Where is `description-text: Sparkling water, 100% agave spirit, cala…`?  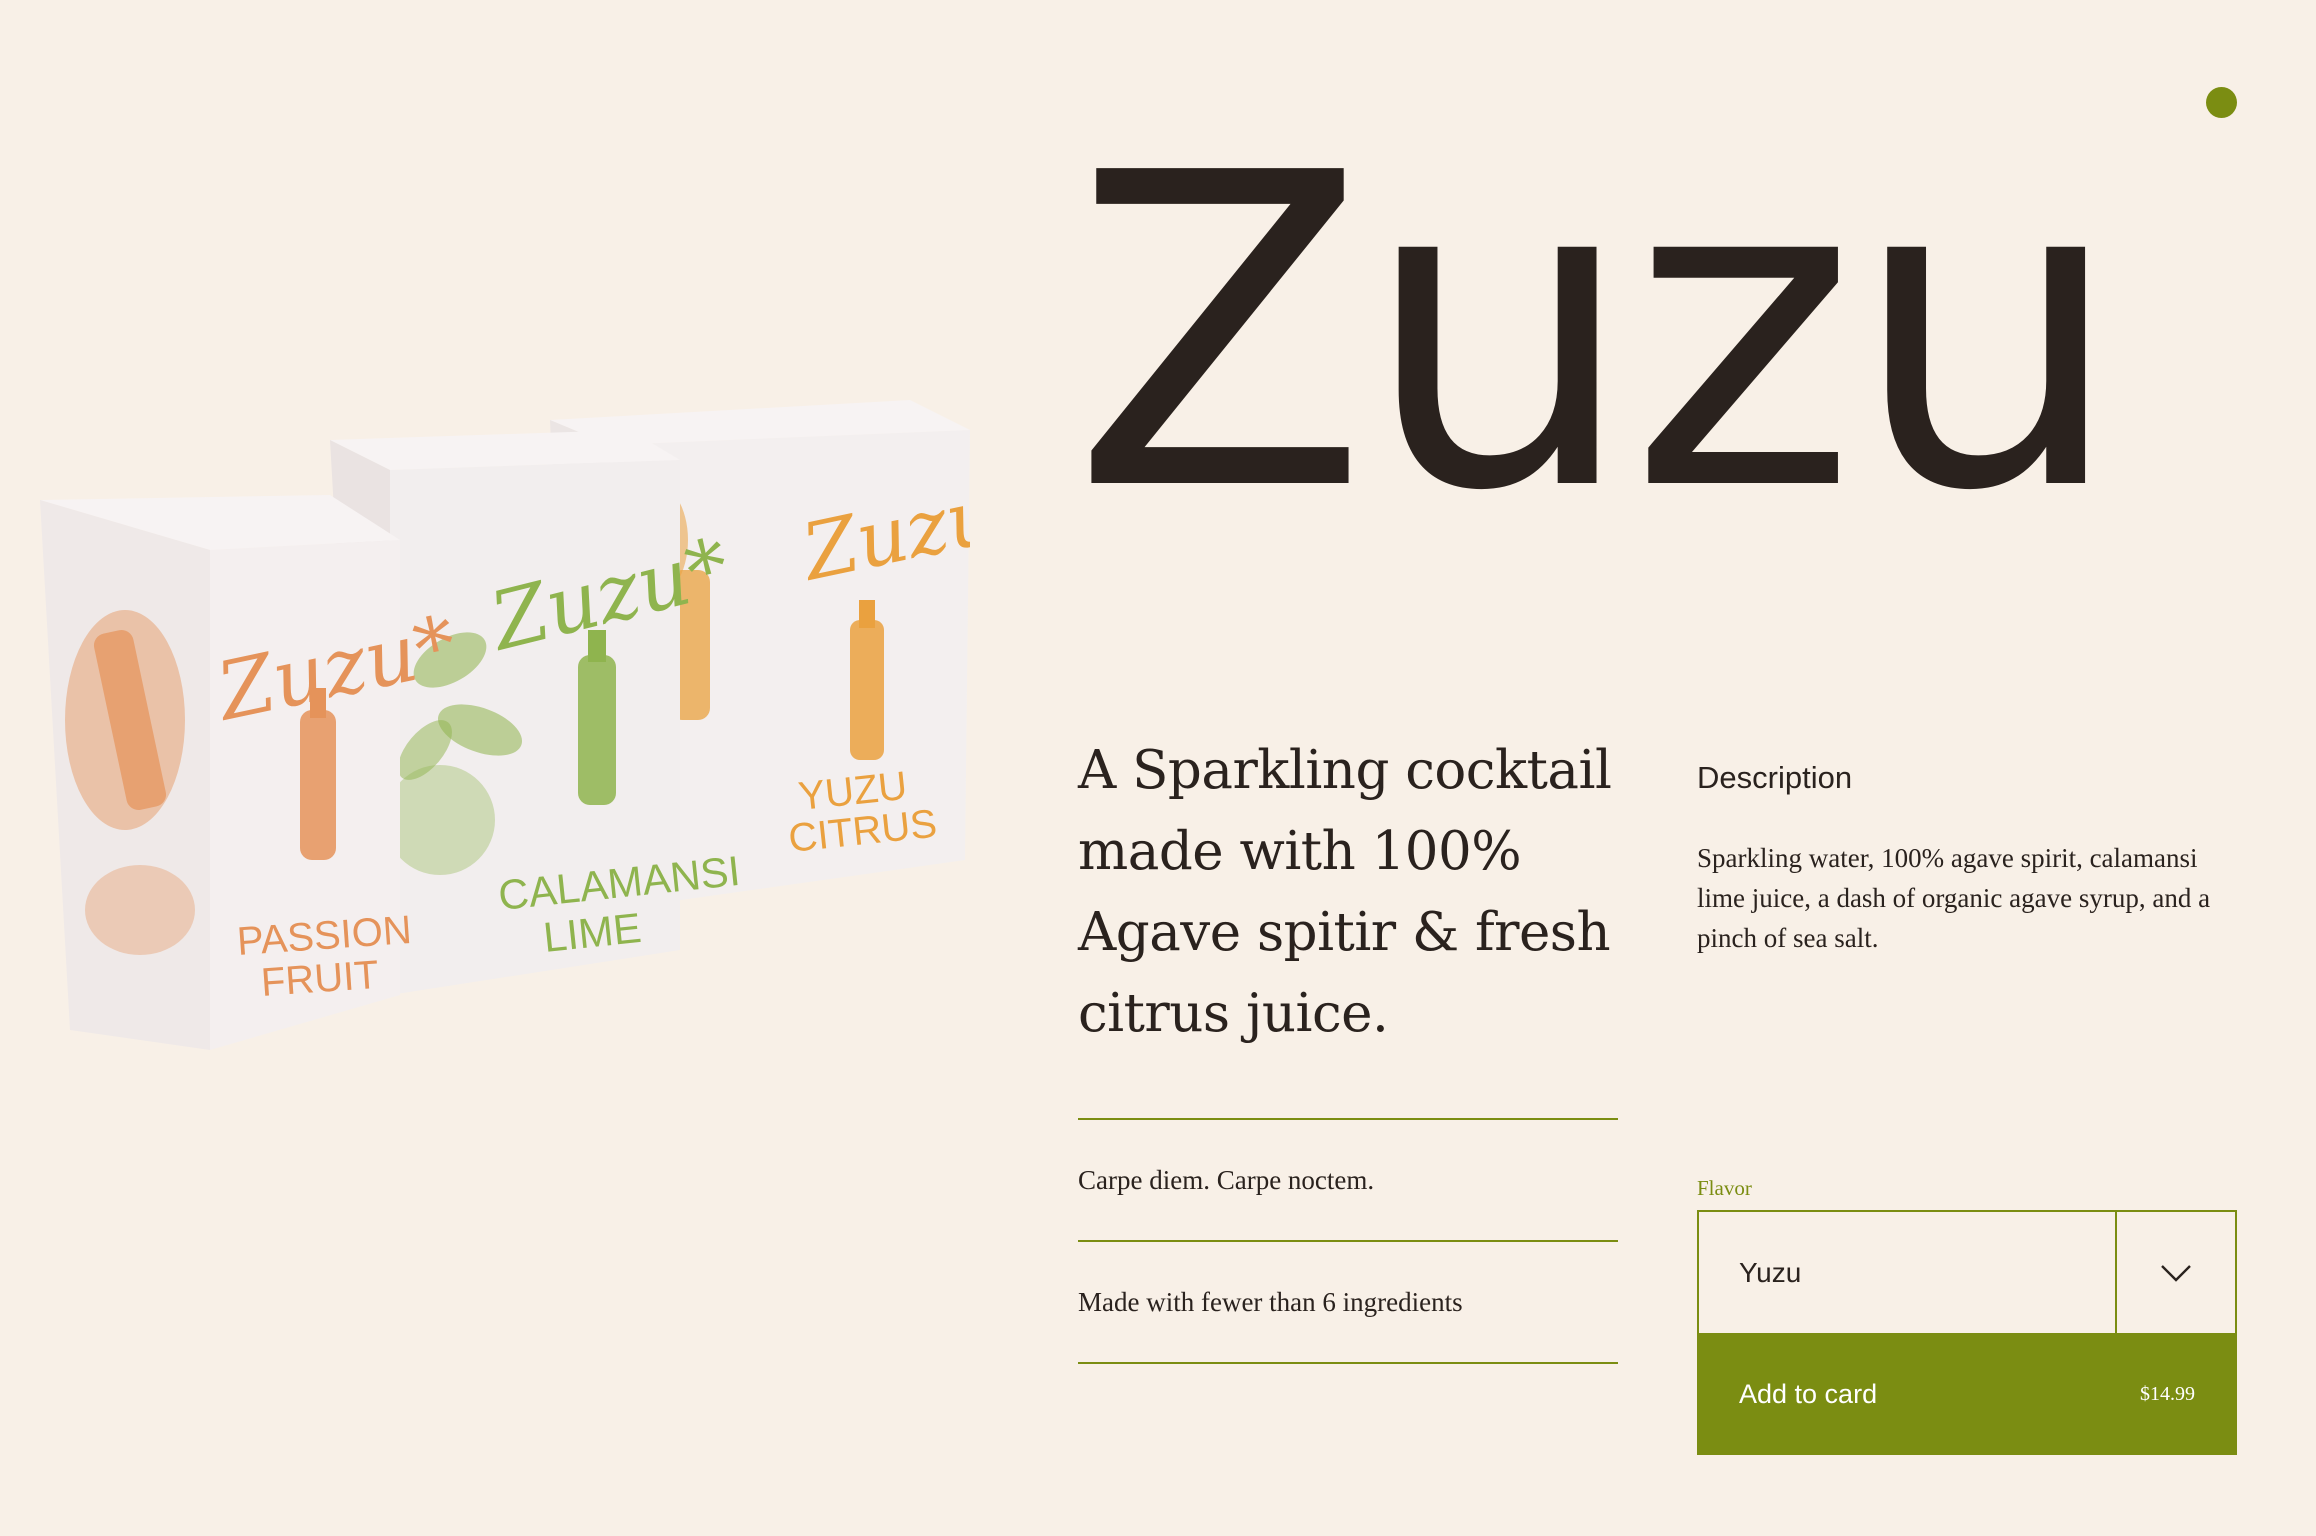
description-text: Sparkling water, 100% agave spirit, cala… is located at coordinates (1954, 898).